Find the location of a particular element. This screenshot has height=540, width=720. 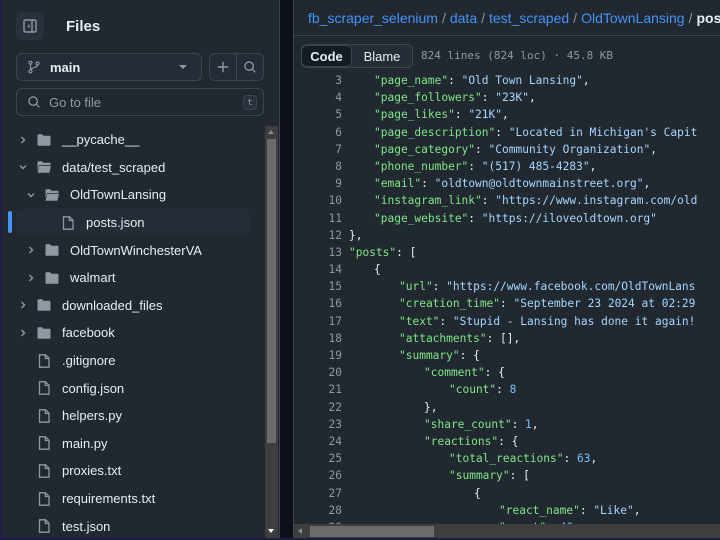

tree-folder-oldtownlansing: OldTownLansing is located at coordinates (132, 195).